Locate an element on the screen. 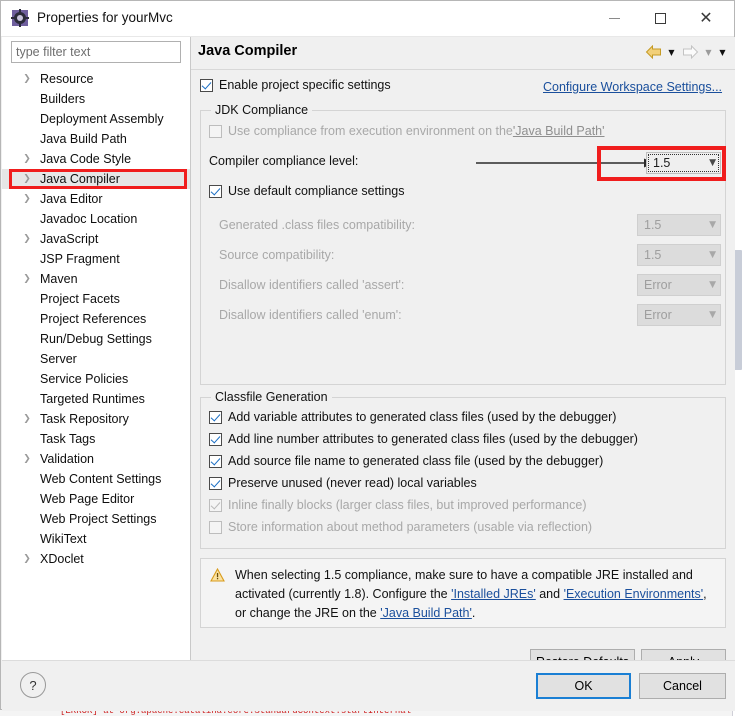  close-button: ✕ is located at coordinates (706, 18).